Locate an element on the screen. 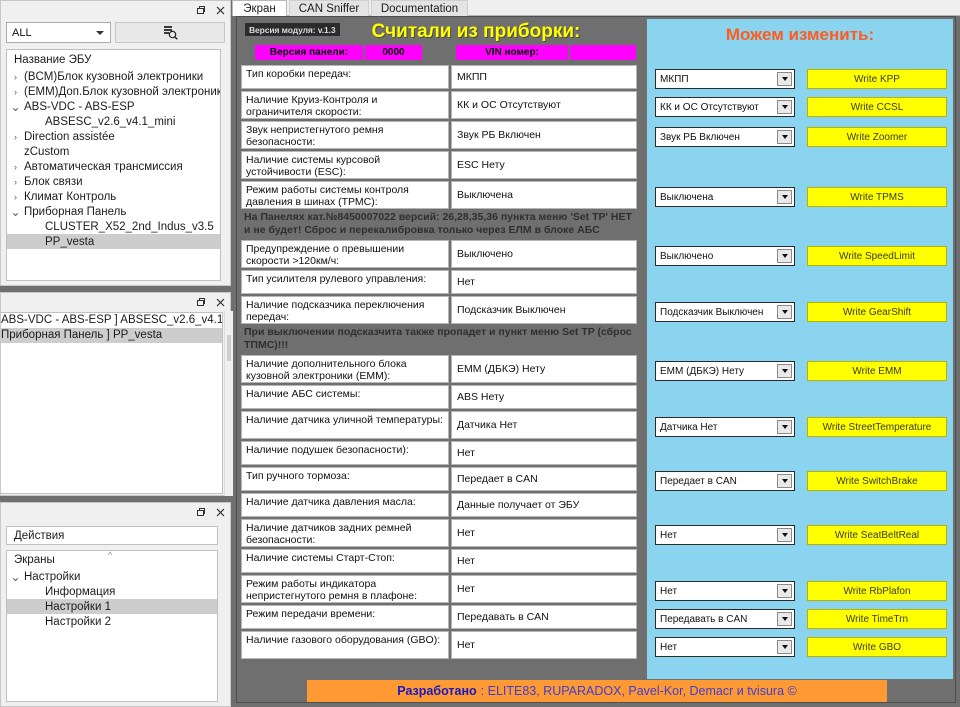 The height and width of the screenshot is (707, 960). dock-scrollbar-thumb is located at coordinates (229, 348).